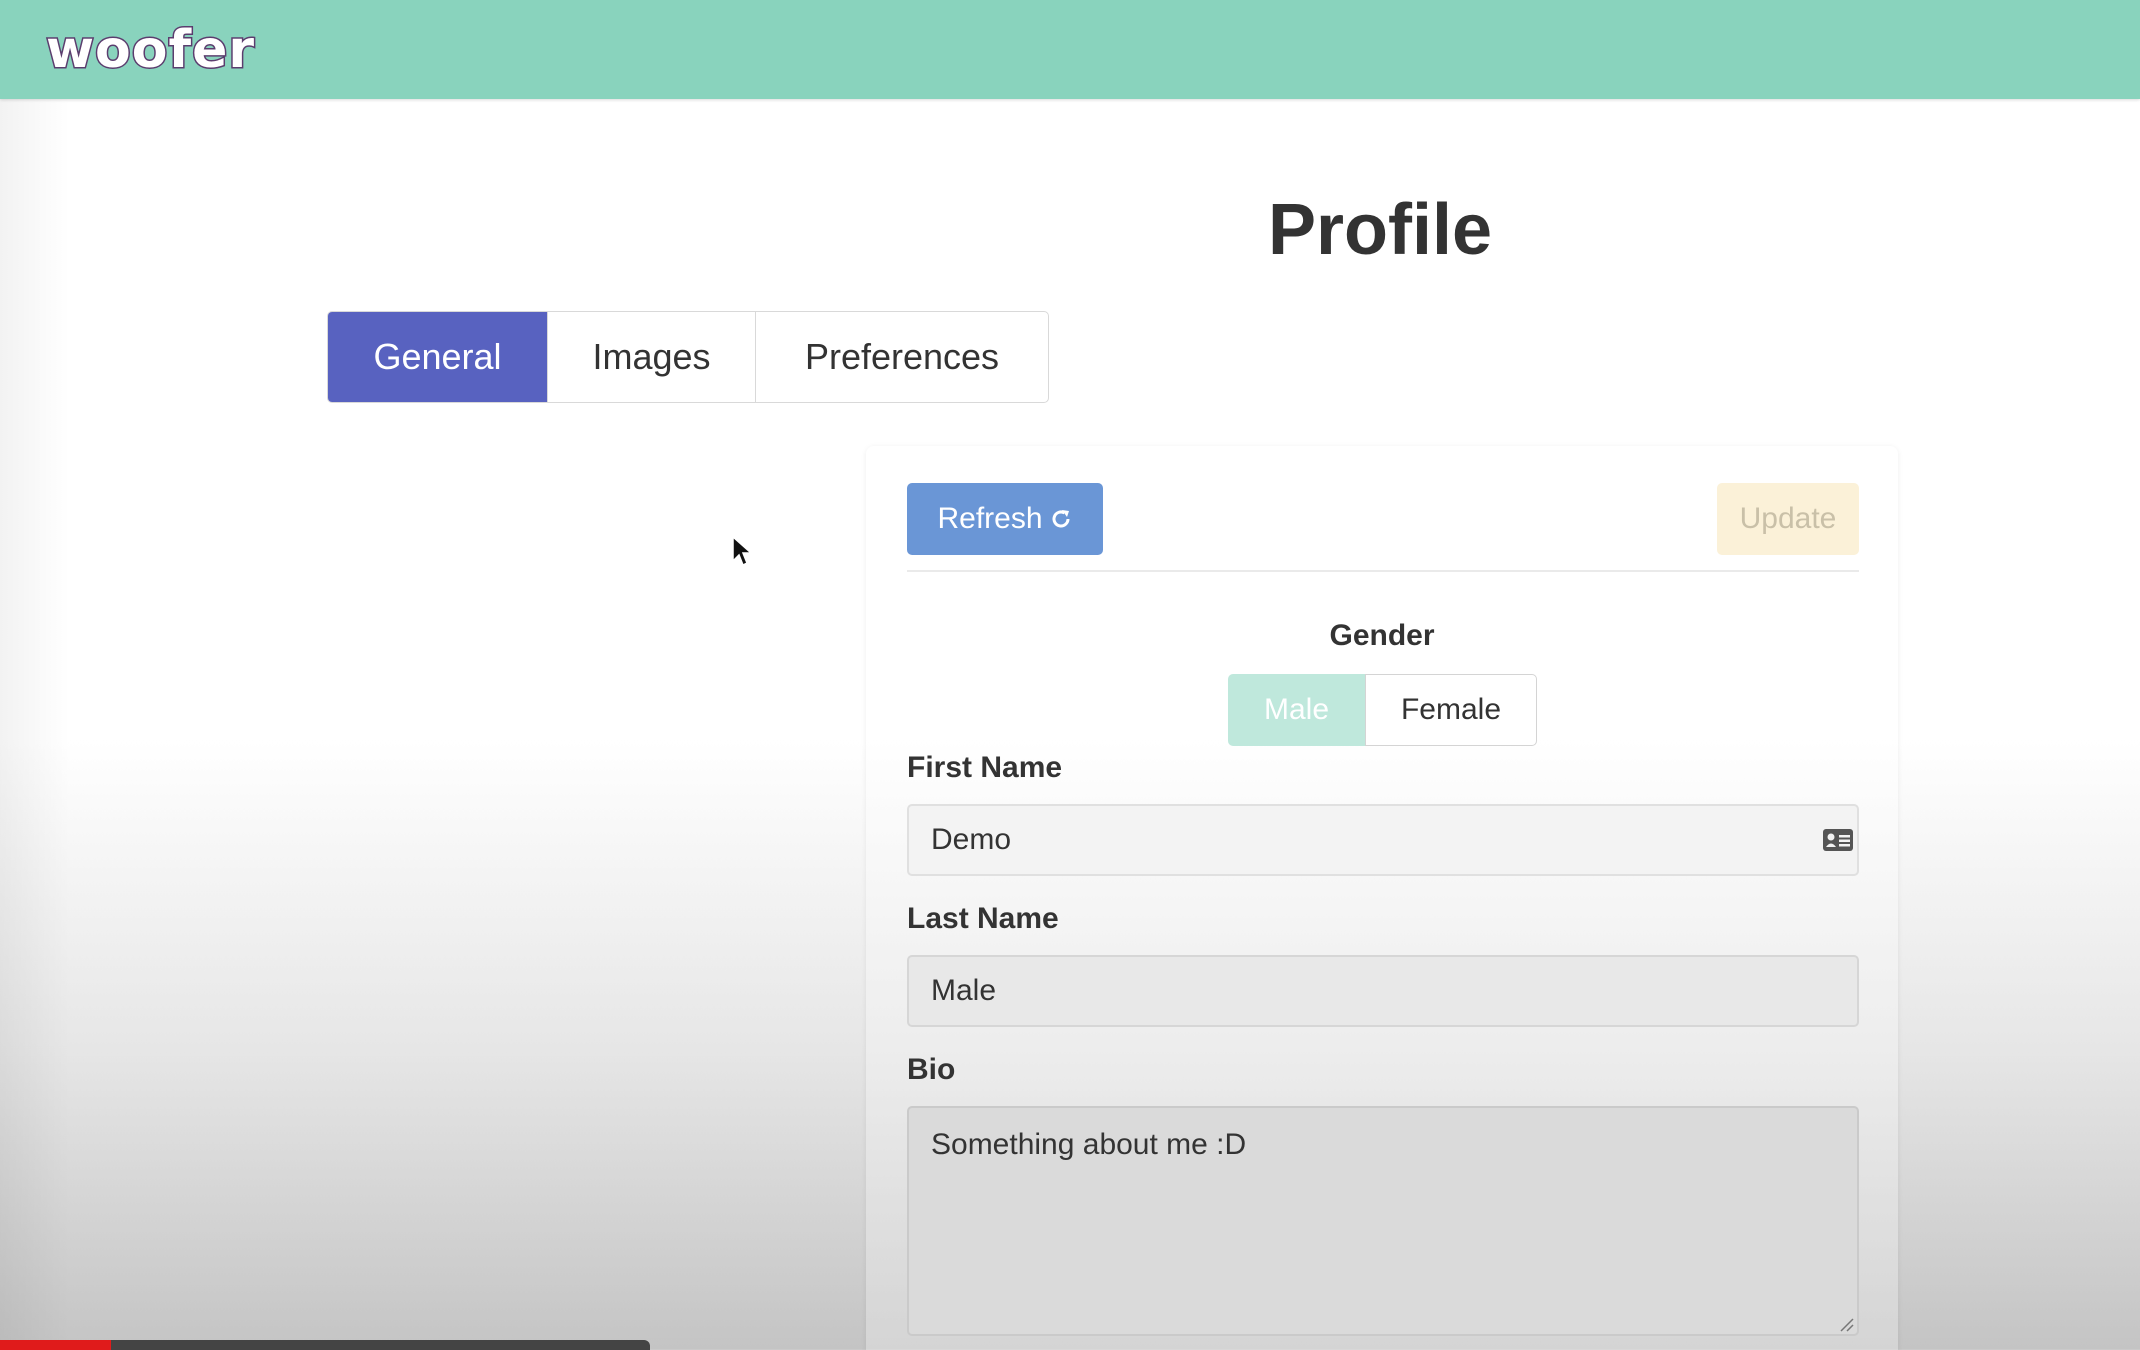 The width and height of the screenshot is (2140, 1350). I want to click on video-progress-bar, so click(325, 1345).